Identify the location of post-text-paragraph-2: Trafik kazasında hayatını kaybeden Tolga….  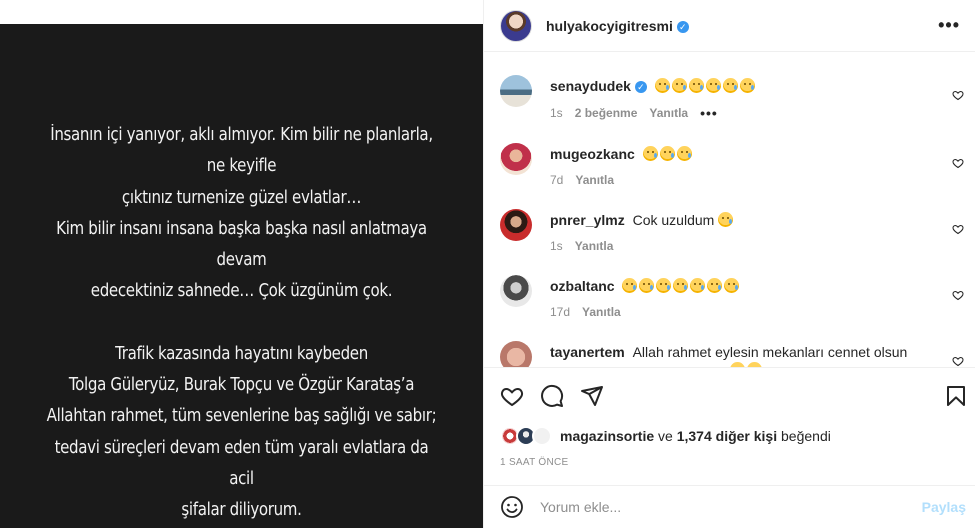
(241, 432).